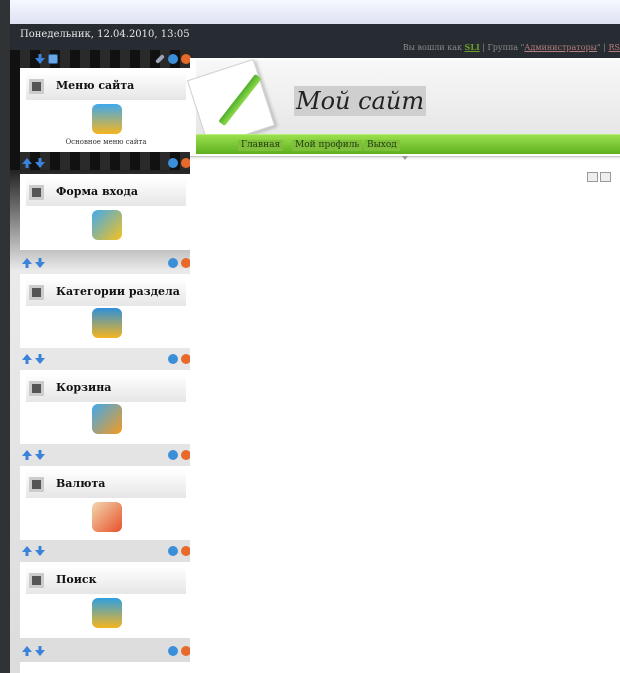 Image resolution: width=620 pixels, height=673 pixels. Describe the element at coordinates (560, 47) in the screenshot. I see `group-link: Администраторы` at that location.